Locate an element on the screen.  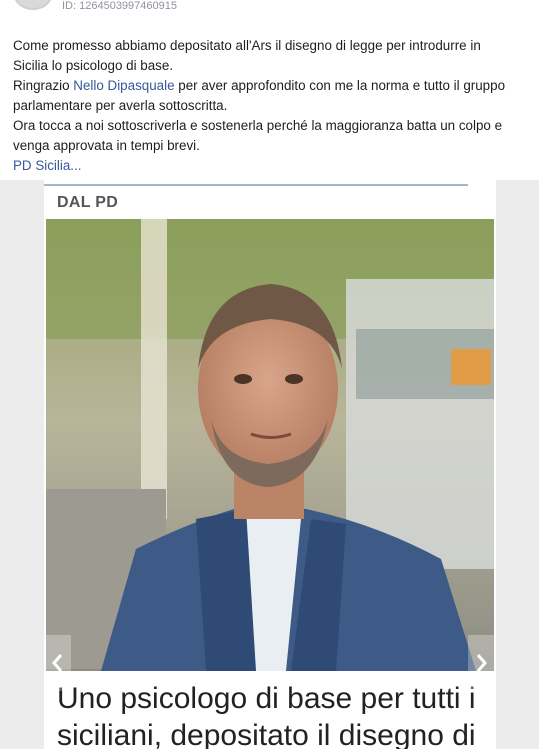
thanks-prefix: Ringrazio is located at coordinates (43, 85).